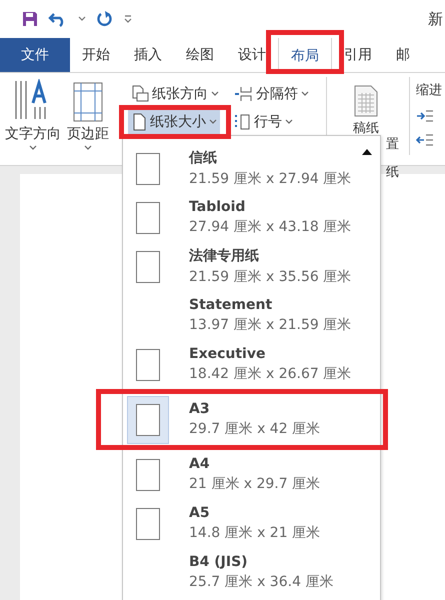  I want to click on paper-dimensions: 13.97 厘米 x 21.59 厘米, so click(270, 325).